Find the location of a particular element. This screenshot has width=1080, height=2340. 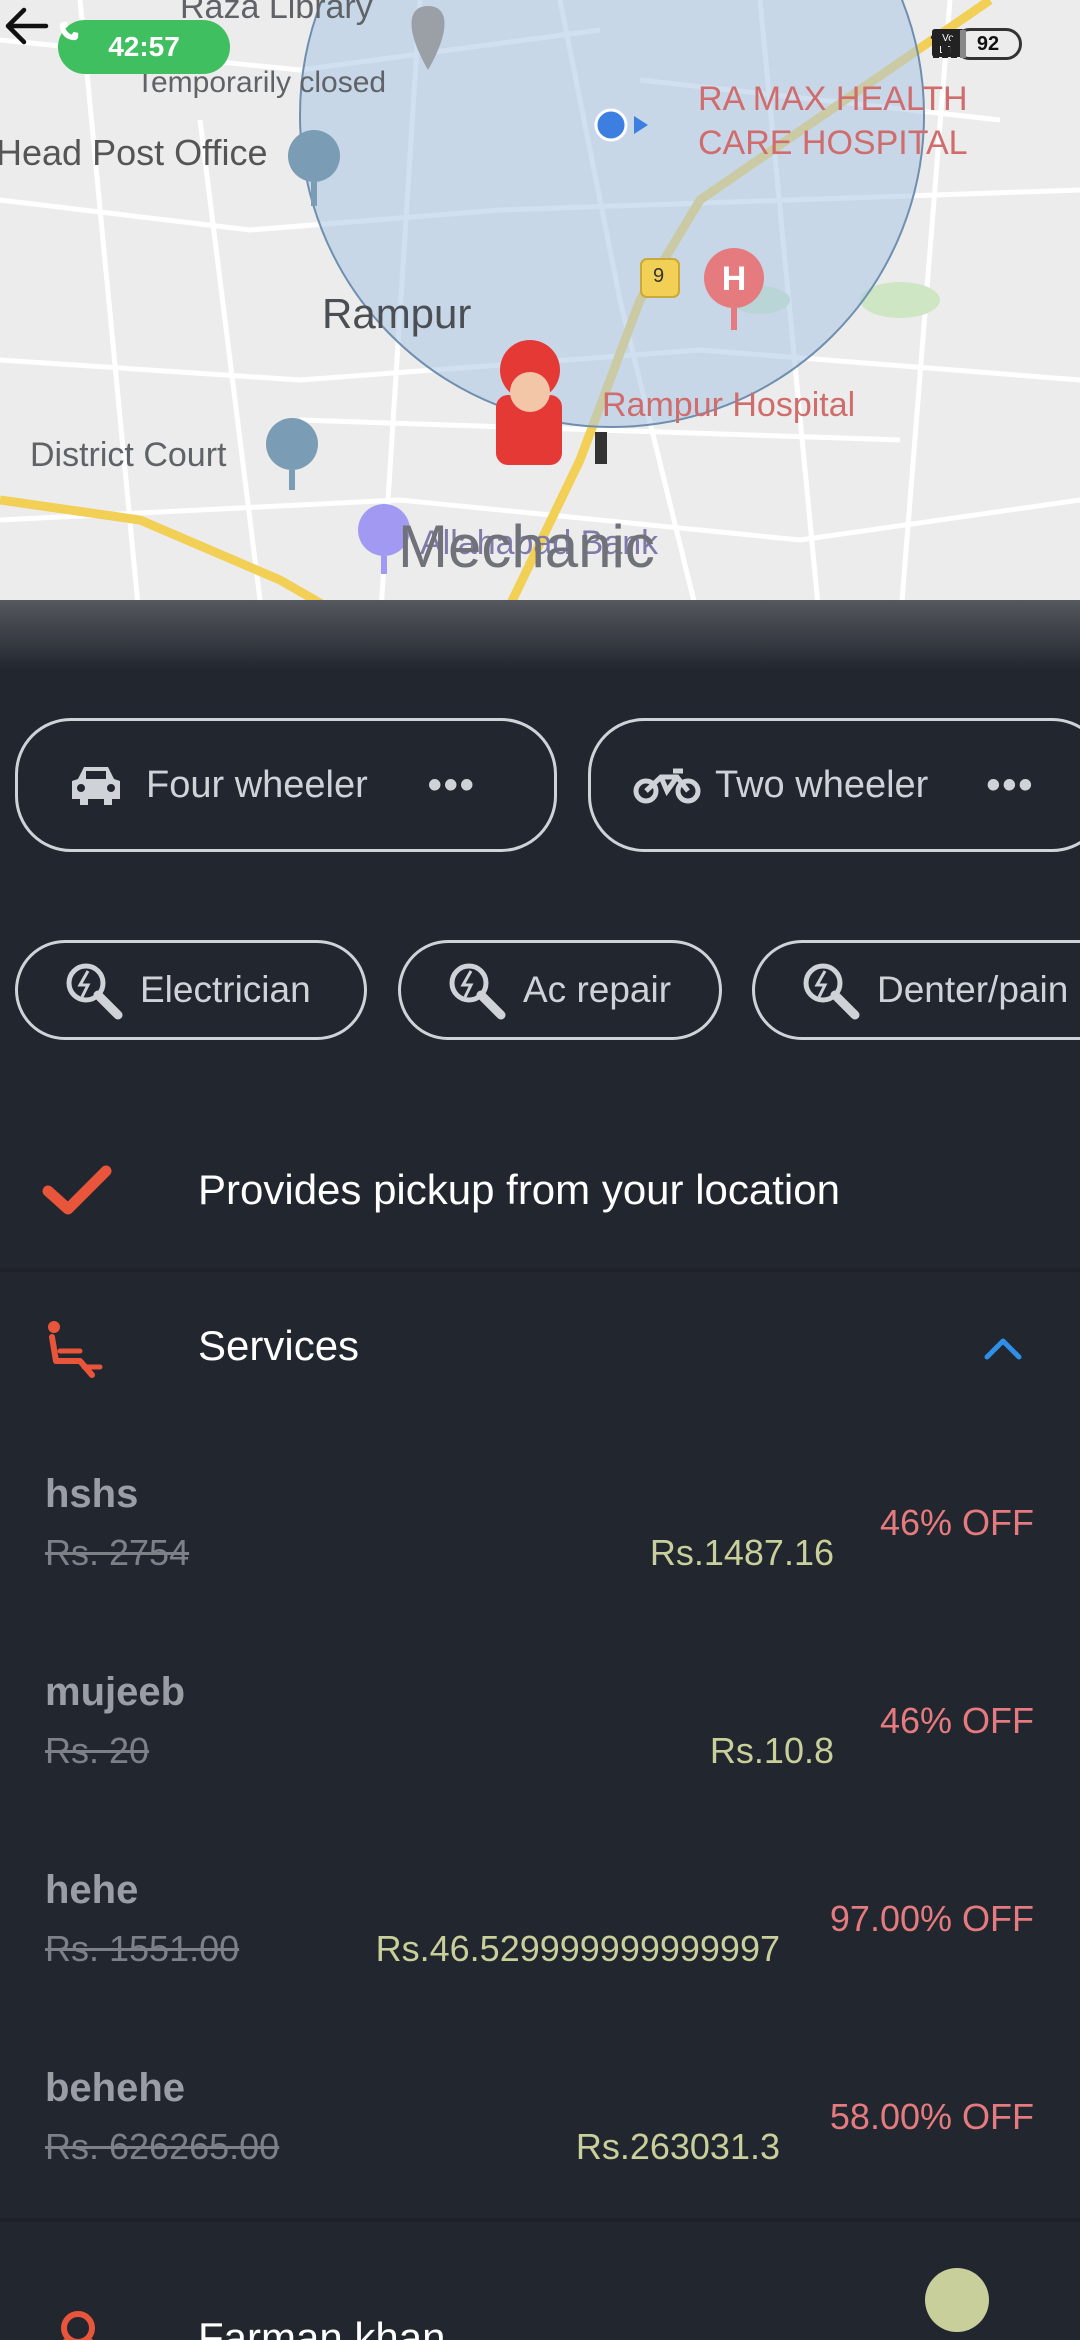

service-chip-electrician: Electrician is located at coordinates (191, 990).